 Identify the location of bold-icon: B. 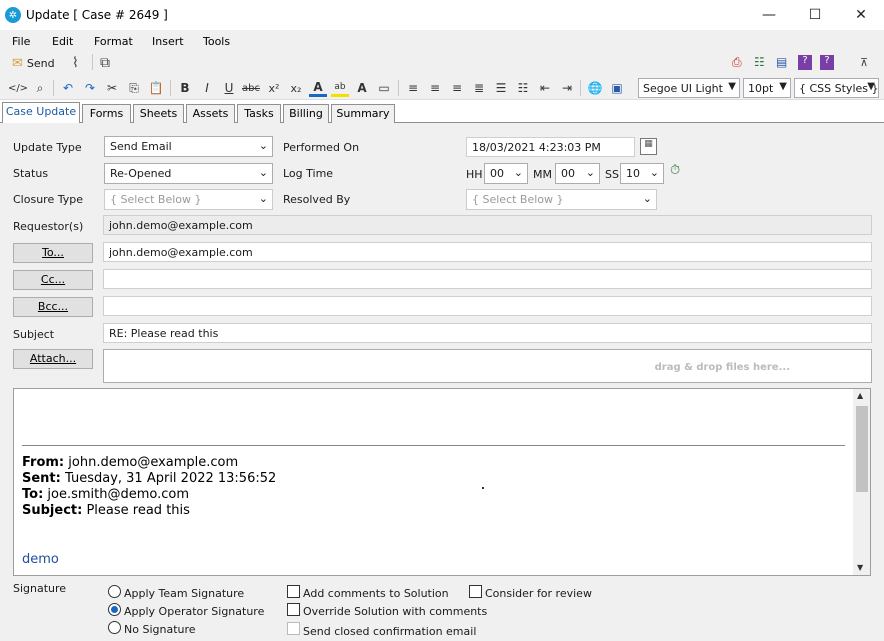
(185, 88).